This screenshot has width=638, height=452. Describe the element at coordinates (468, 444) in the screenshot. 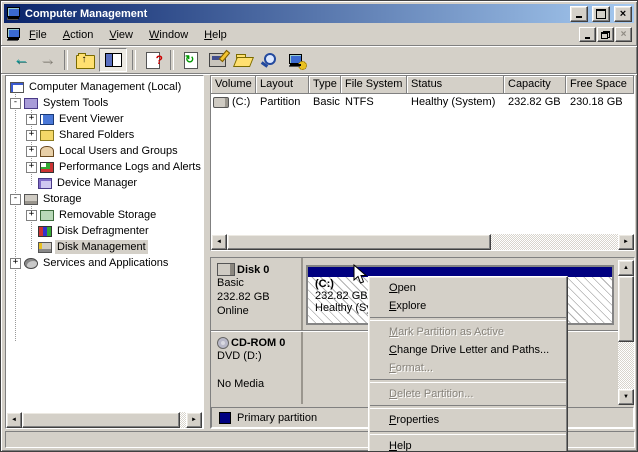

I see `context-menu-help: Help` at that location.